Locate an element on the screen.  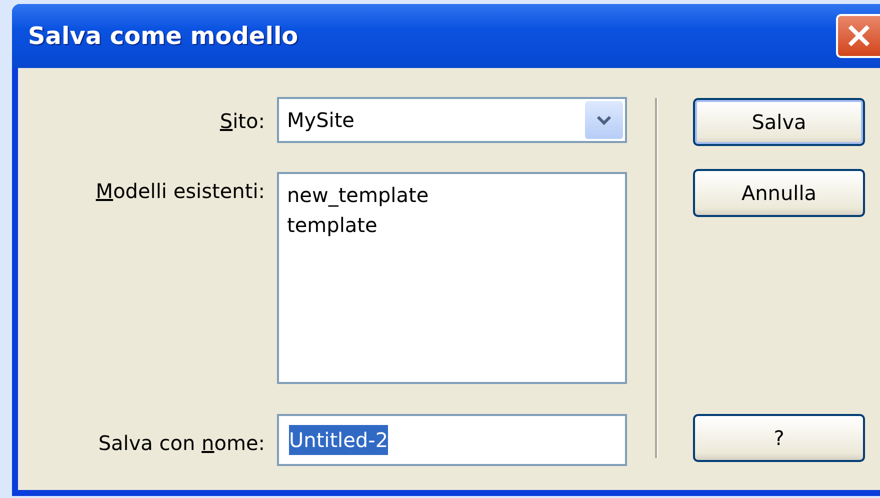
name-label: Salva con nome: is located at coordinates (181, 443).